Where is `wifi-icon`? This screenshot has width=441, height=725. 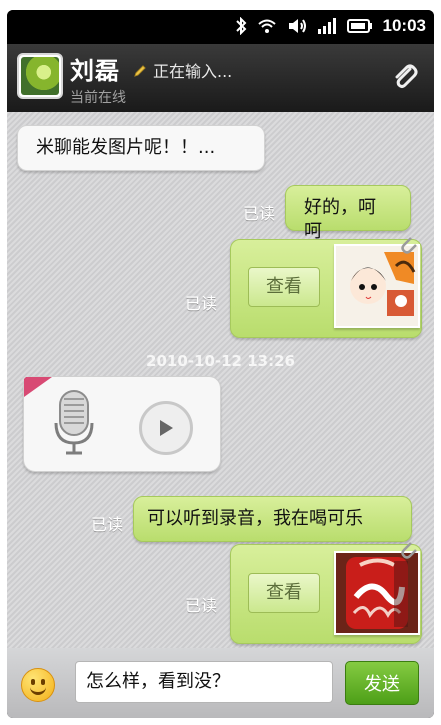
wifi-icon is located at coordinates (267, 26).